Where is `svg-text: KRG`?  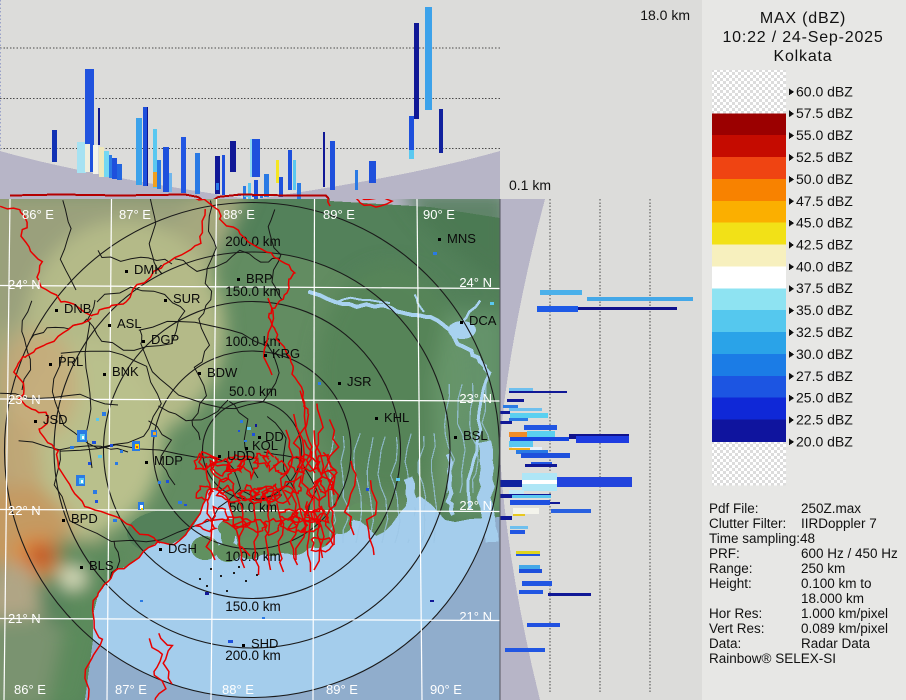
svg-text: KRG is located at coordinates (286, 353).